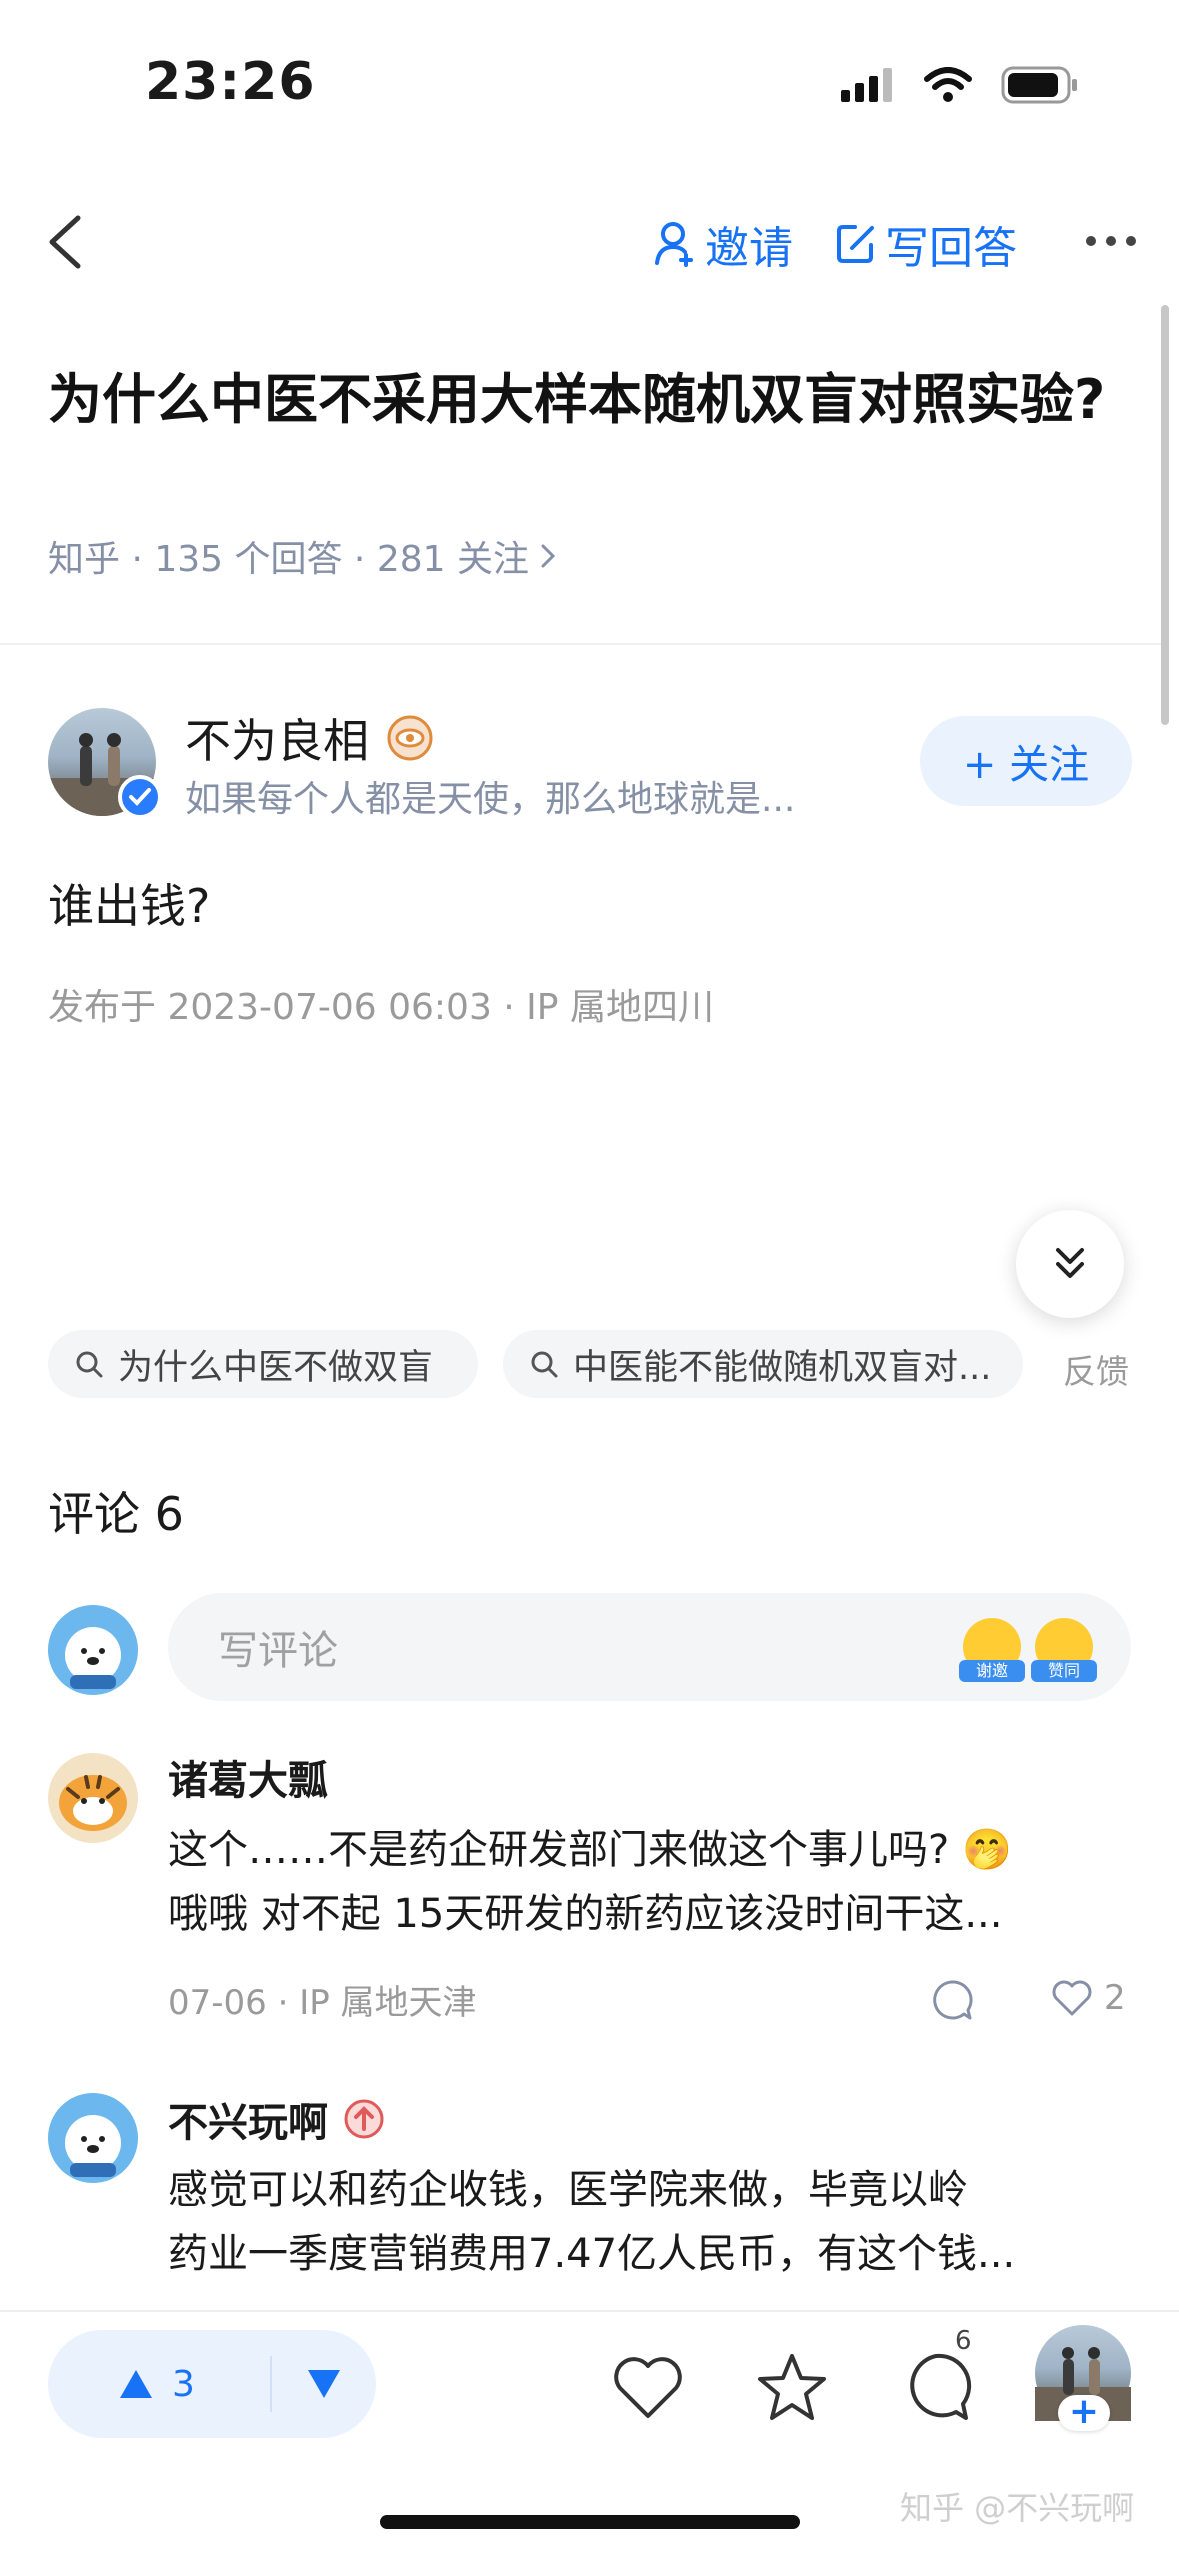 Image resolution: width=1179 pixels, height=2556 pixels. I want to click on comment-like-button: 2, so click(1088, 1998).